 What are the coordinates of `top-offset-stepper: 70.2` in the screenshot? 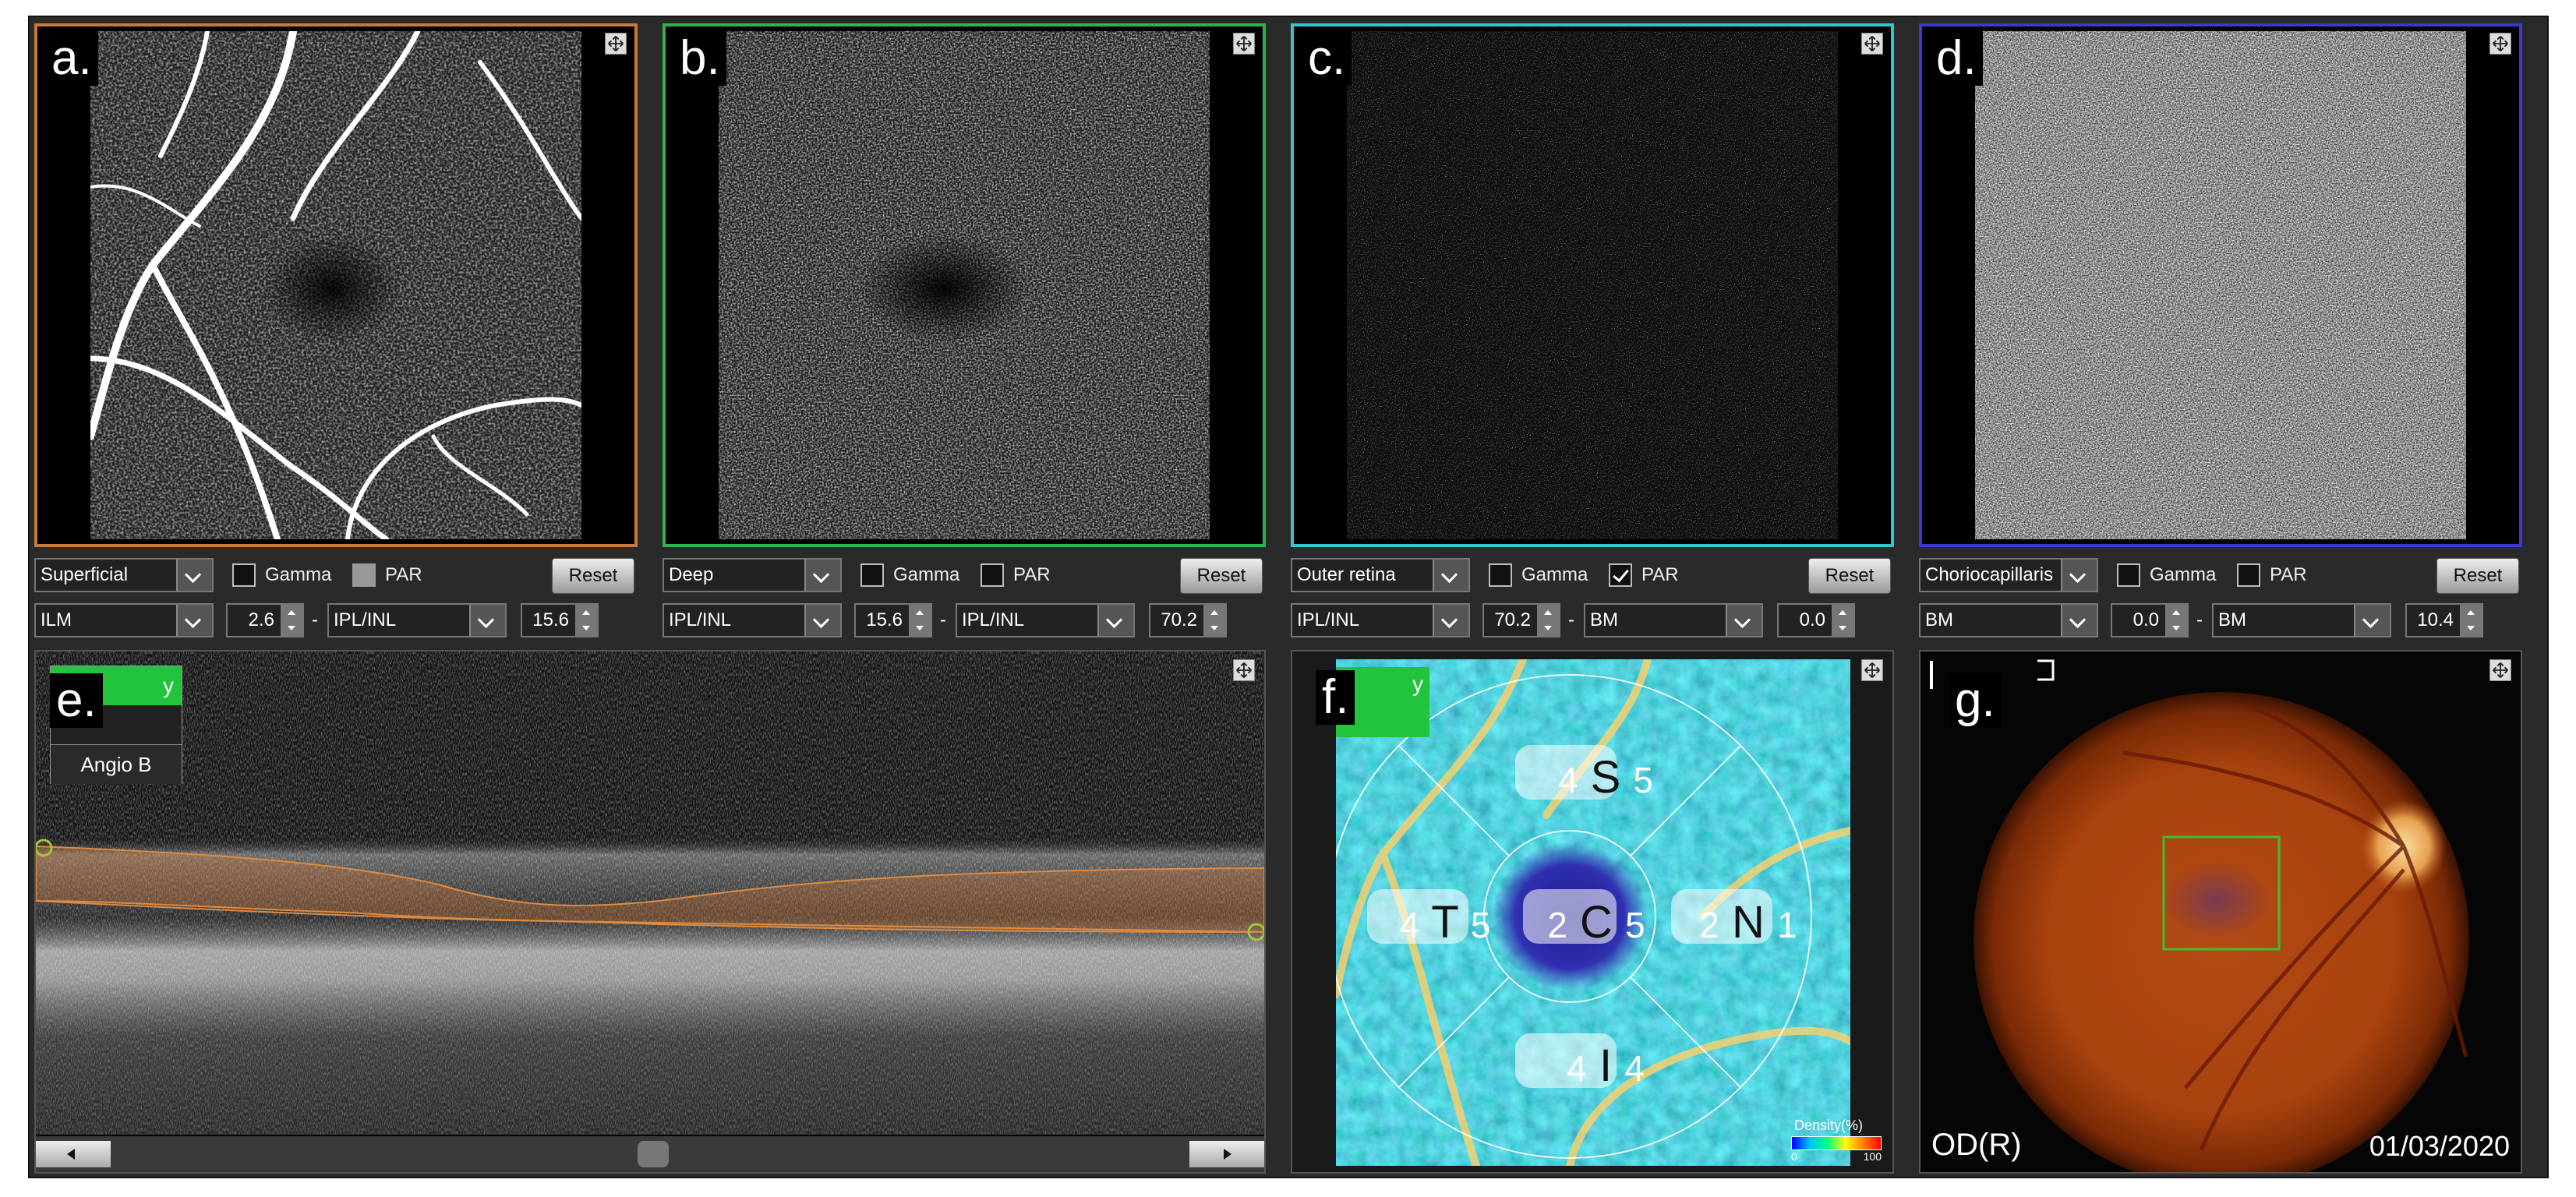 It's located at (1521, 620).